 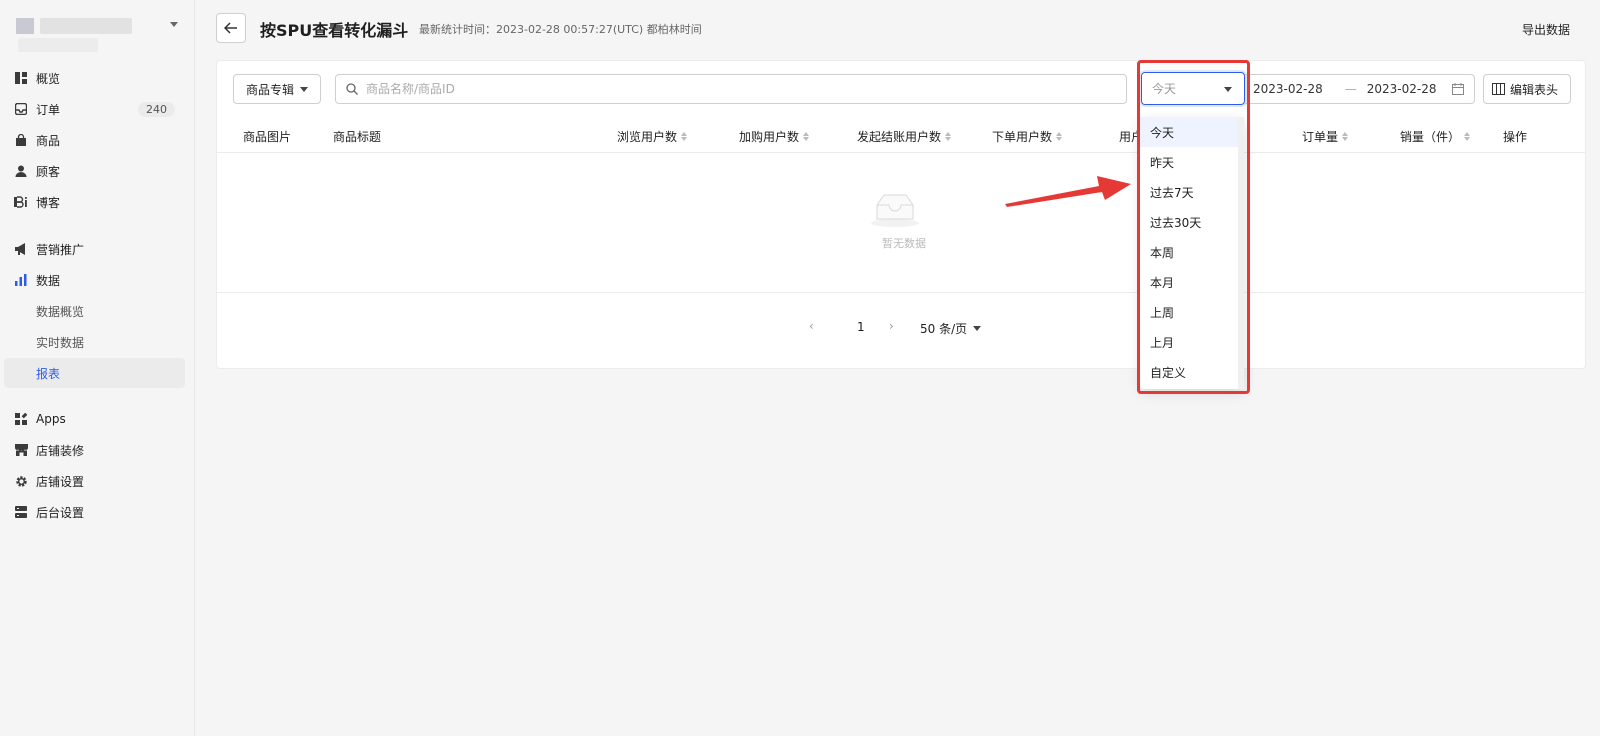 What do you see at coordinates (94, 171) in the screenshot?
I see `sidebar-item-customers: 顾客` at bounding box center [94, 171].